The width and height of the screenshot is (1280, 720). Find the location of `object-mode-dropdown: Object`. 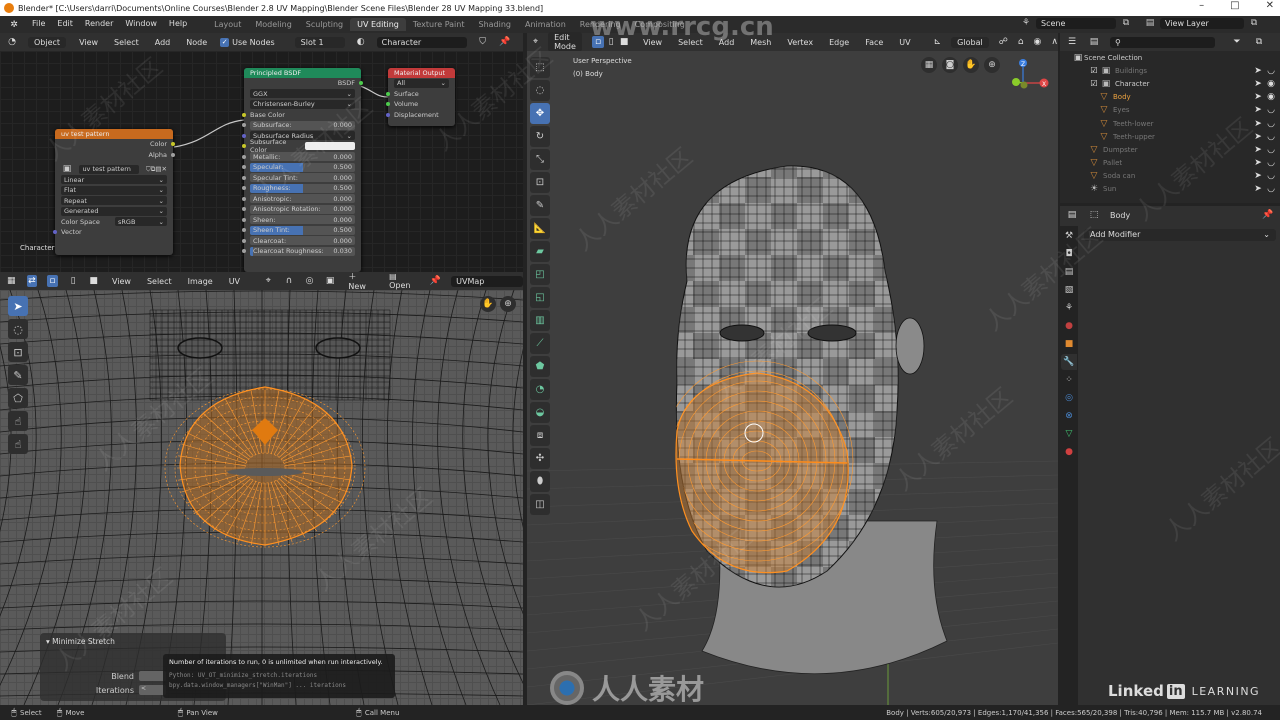

object-mode-dropdown: Object is located at coordinates (47, 42).